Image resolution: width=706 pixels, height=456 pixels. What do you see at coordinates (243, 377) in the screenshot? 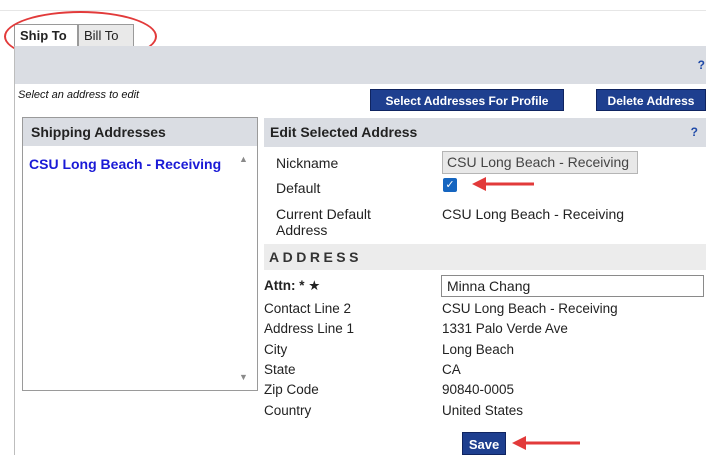
I see `scroll-down-icon: ▼` at bounding box center [243, 377].